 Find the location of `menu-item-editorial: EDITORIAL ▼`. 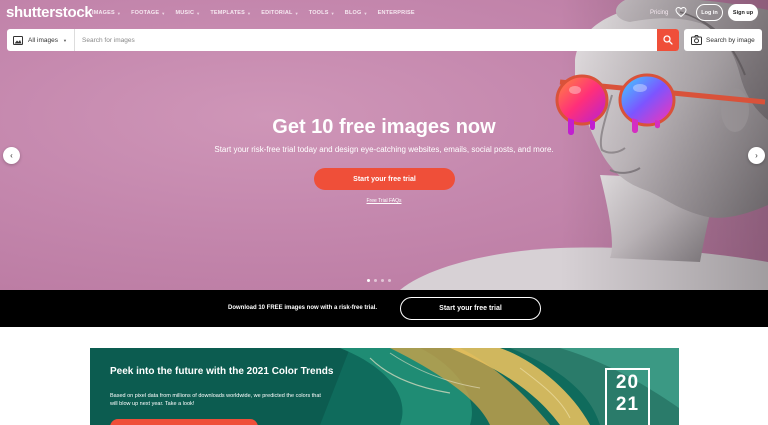

menu-item-editorial: EDITORIAL ▼ is located at coordinates (280, 13).